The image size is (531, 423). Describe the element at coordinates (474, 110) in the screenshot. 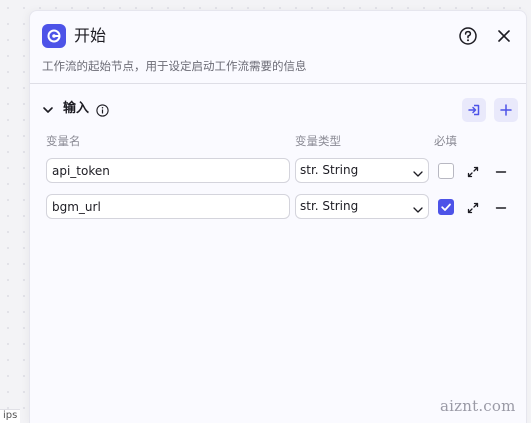

I see `import-icon` at that location.